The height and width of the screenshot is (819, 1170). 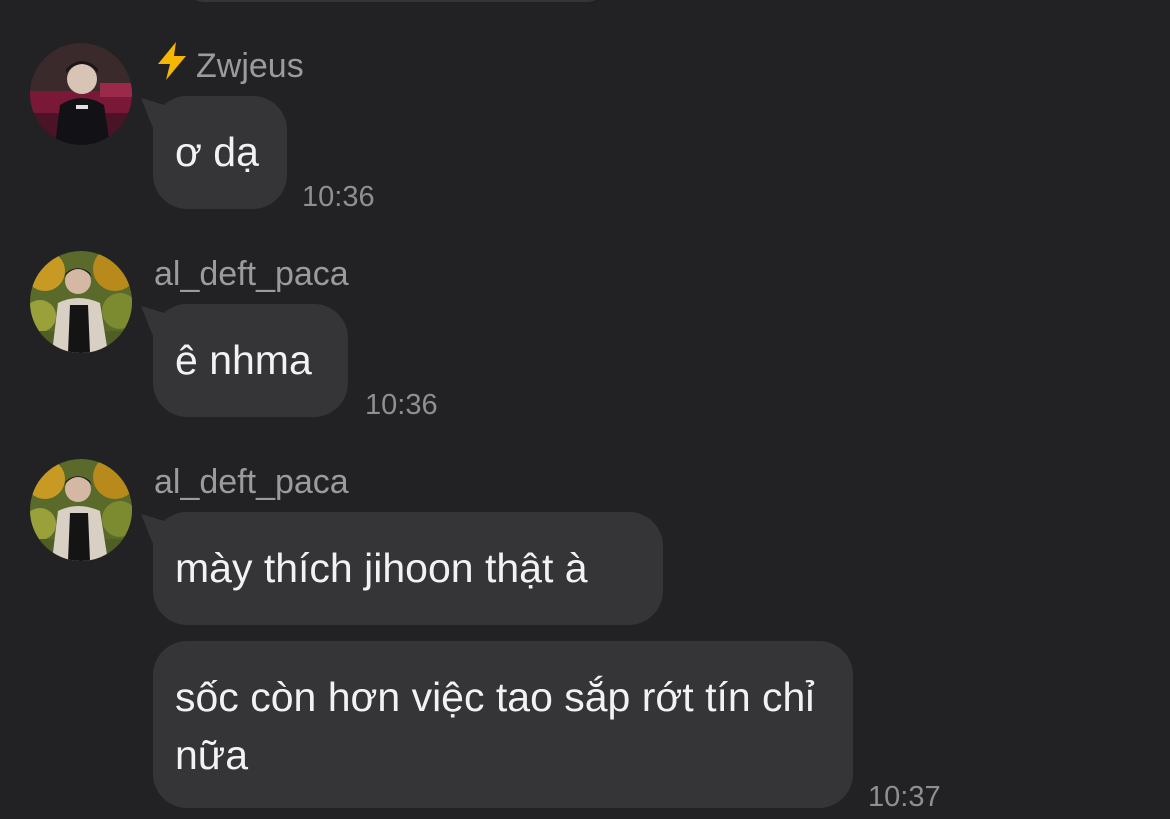 I want to click on previous-message-bubble, so click(x=395, y=1).